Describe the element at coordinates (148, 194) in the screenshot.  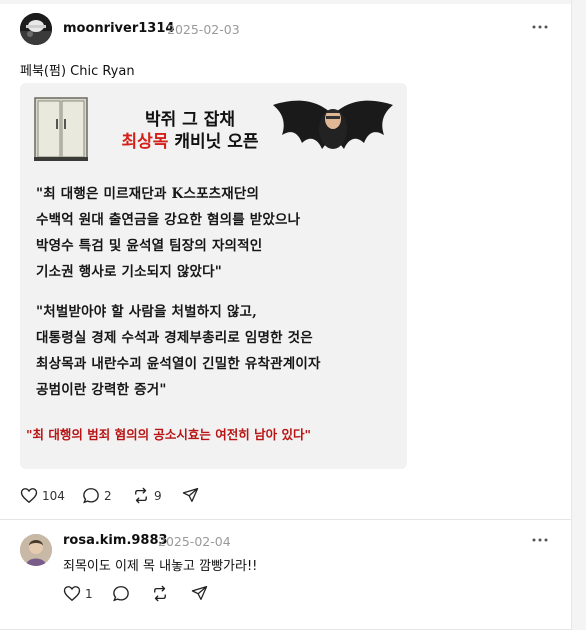
I see `quote-line: "최 대행은 미르재단과 K스포츠재단의` at that location.